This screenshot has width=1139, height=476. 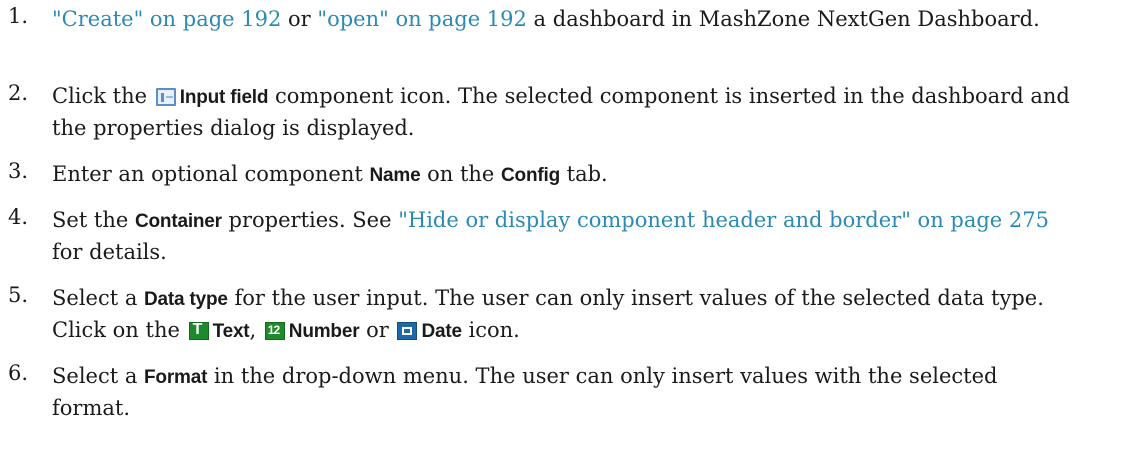 I want to click on text-fragment: for details., so click(x=109, y=252).